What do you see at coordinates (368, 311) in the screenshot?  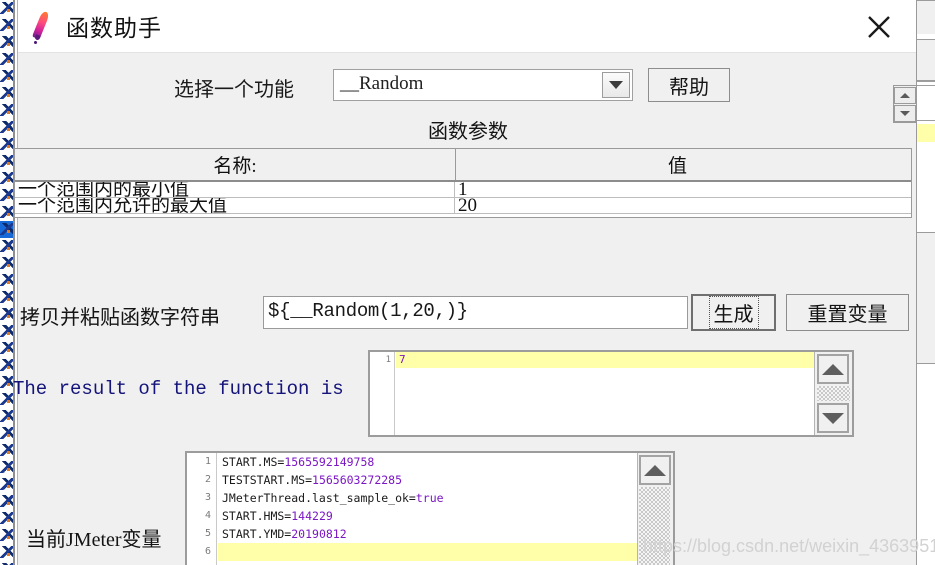 I see `function-string-value: ${__Random(1,20,)}` at bounding box center [368, 311].